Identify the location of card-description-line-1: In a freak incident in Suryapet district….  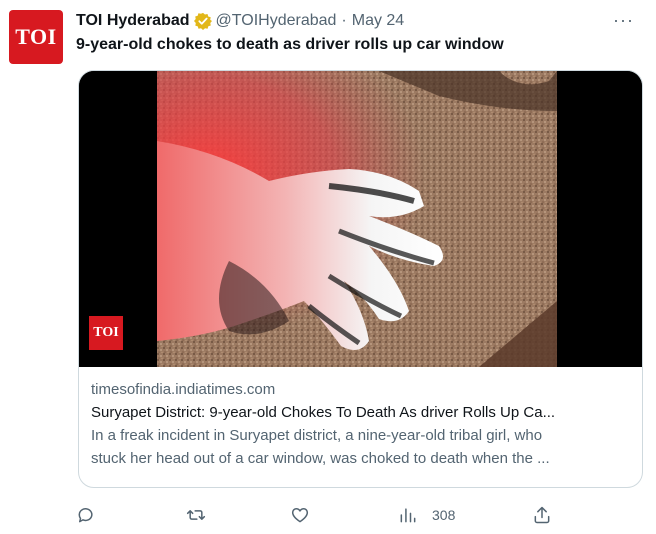
(317, 435).